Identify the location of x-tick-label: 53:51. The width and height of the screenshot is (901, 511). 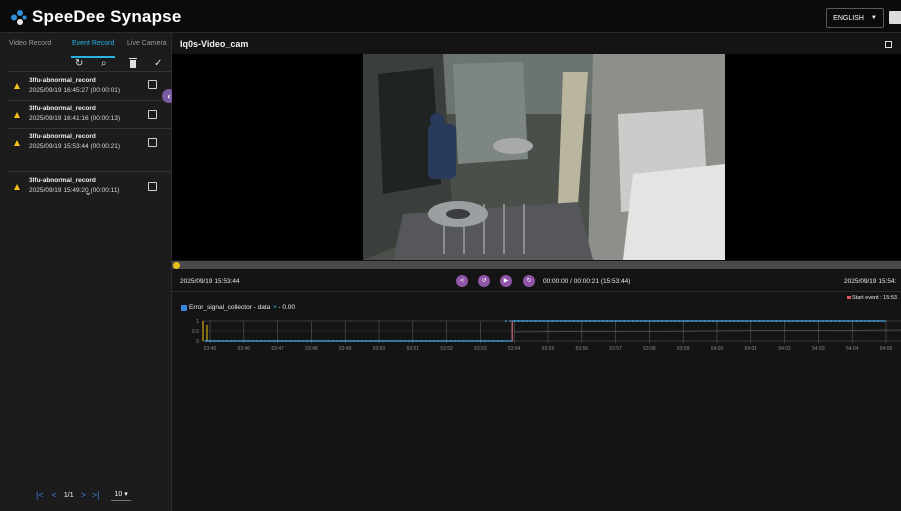
(413, 349).